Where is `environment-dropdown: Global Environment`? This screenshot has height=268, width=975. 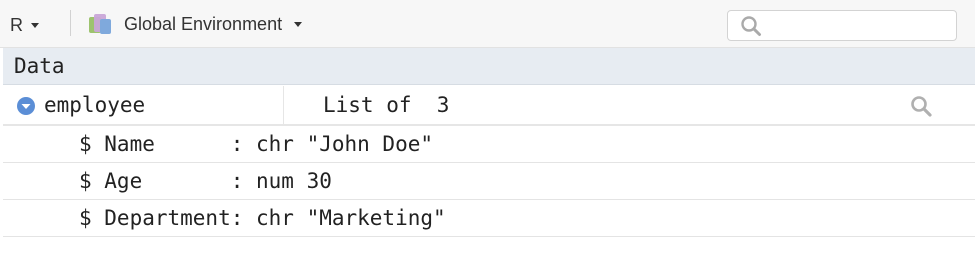
environment-dropdown: Global Environment is located at coordinates (194, 24).